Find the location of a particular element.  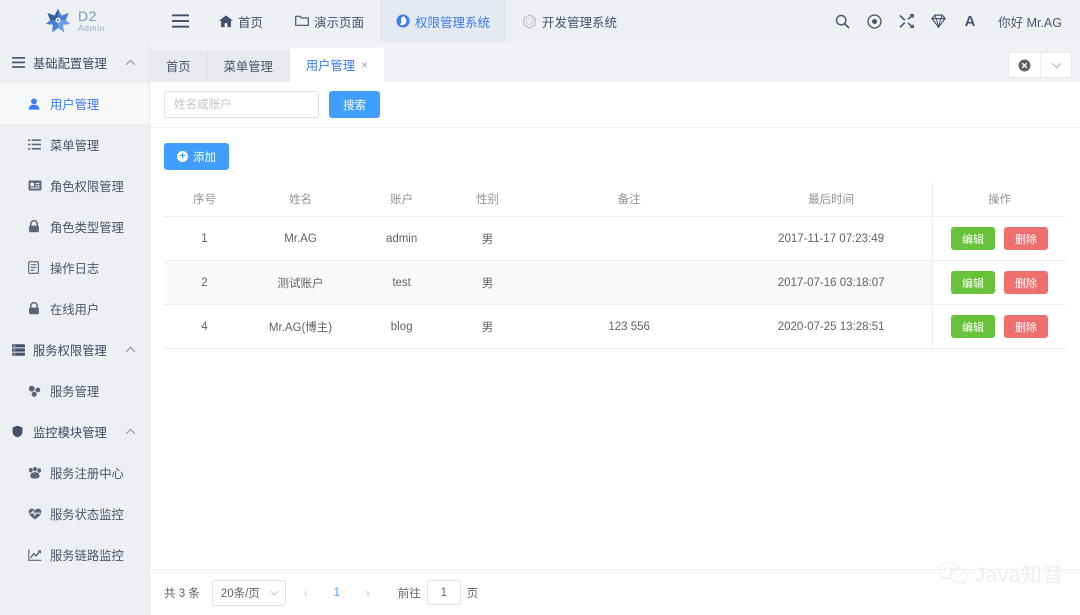

user-greeting: 你好 Mr.AG is located at coordinates (1024, 21).